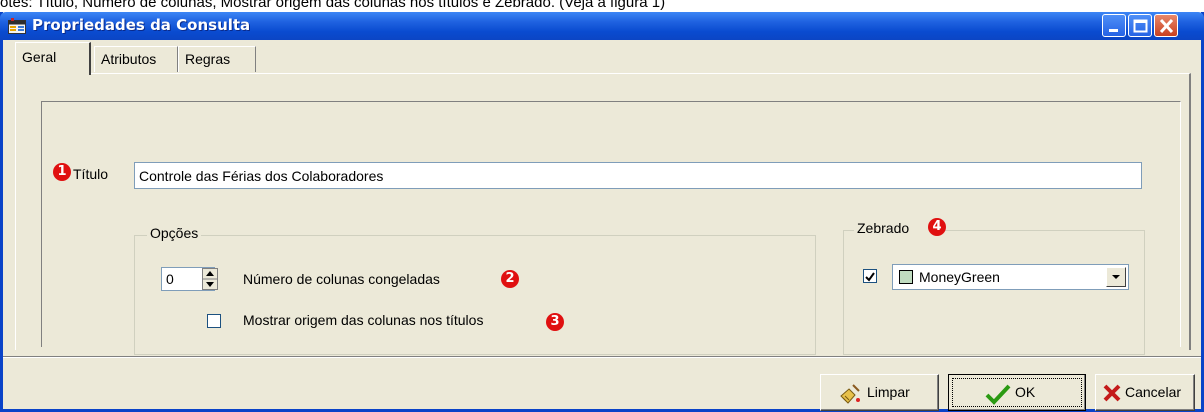 This screenshot has width=1204, height=412. I want to click on checkmark-icon, so click(870, 277).